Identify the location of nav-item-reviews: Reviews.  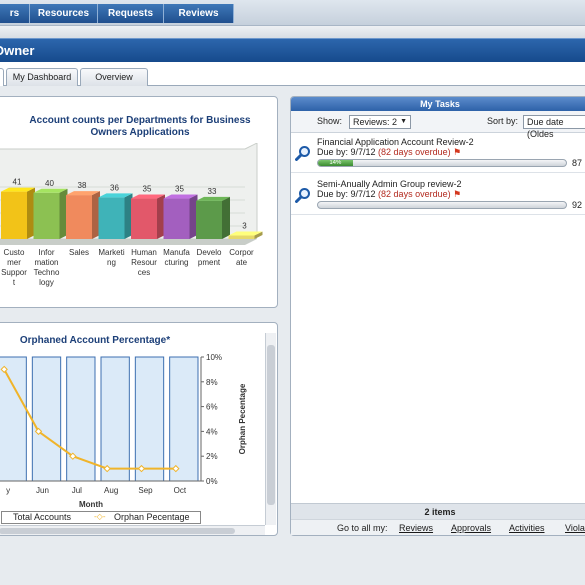
(199, 13).